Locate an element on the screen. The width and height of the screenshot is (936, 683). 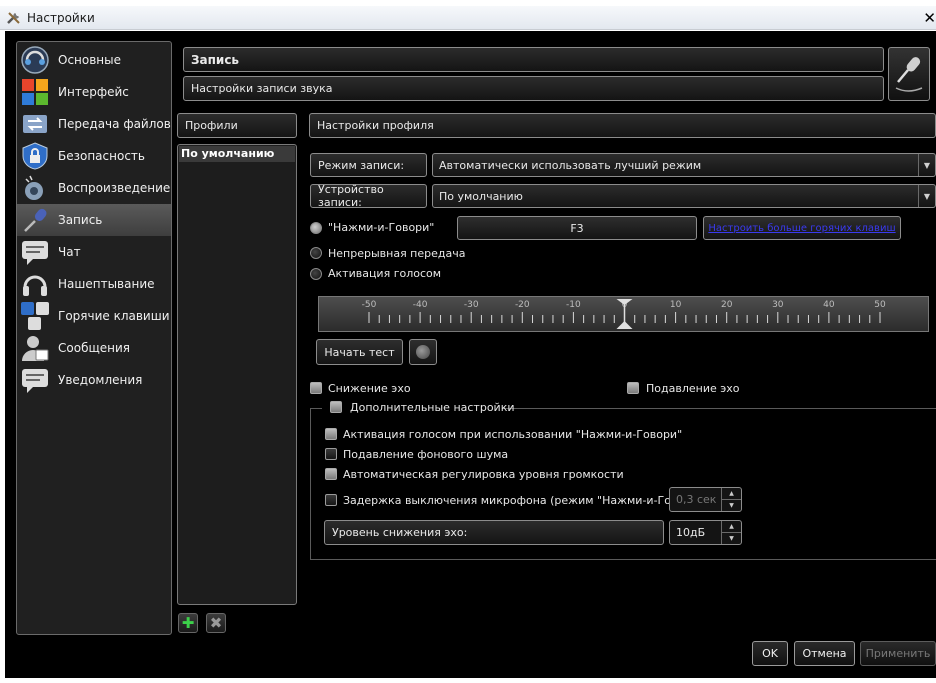
nav-item-messages: Сообщения is located at coordinates (94, 348).